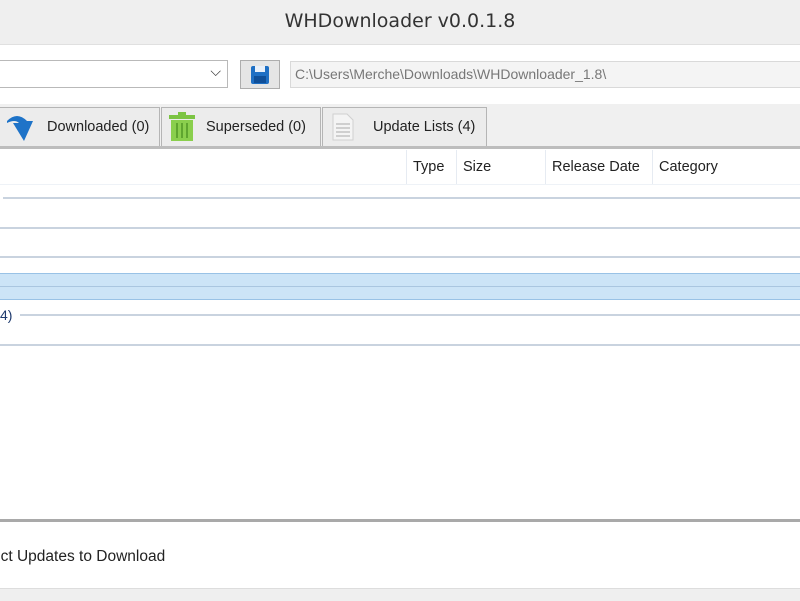 Image resolution: width=800 pixels, height=601 pixels. Describe the element at coordinates (400, 594) in the screenshot. I see `status-bar` at that location.